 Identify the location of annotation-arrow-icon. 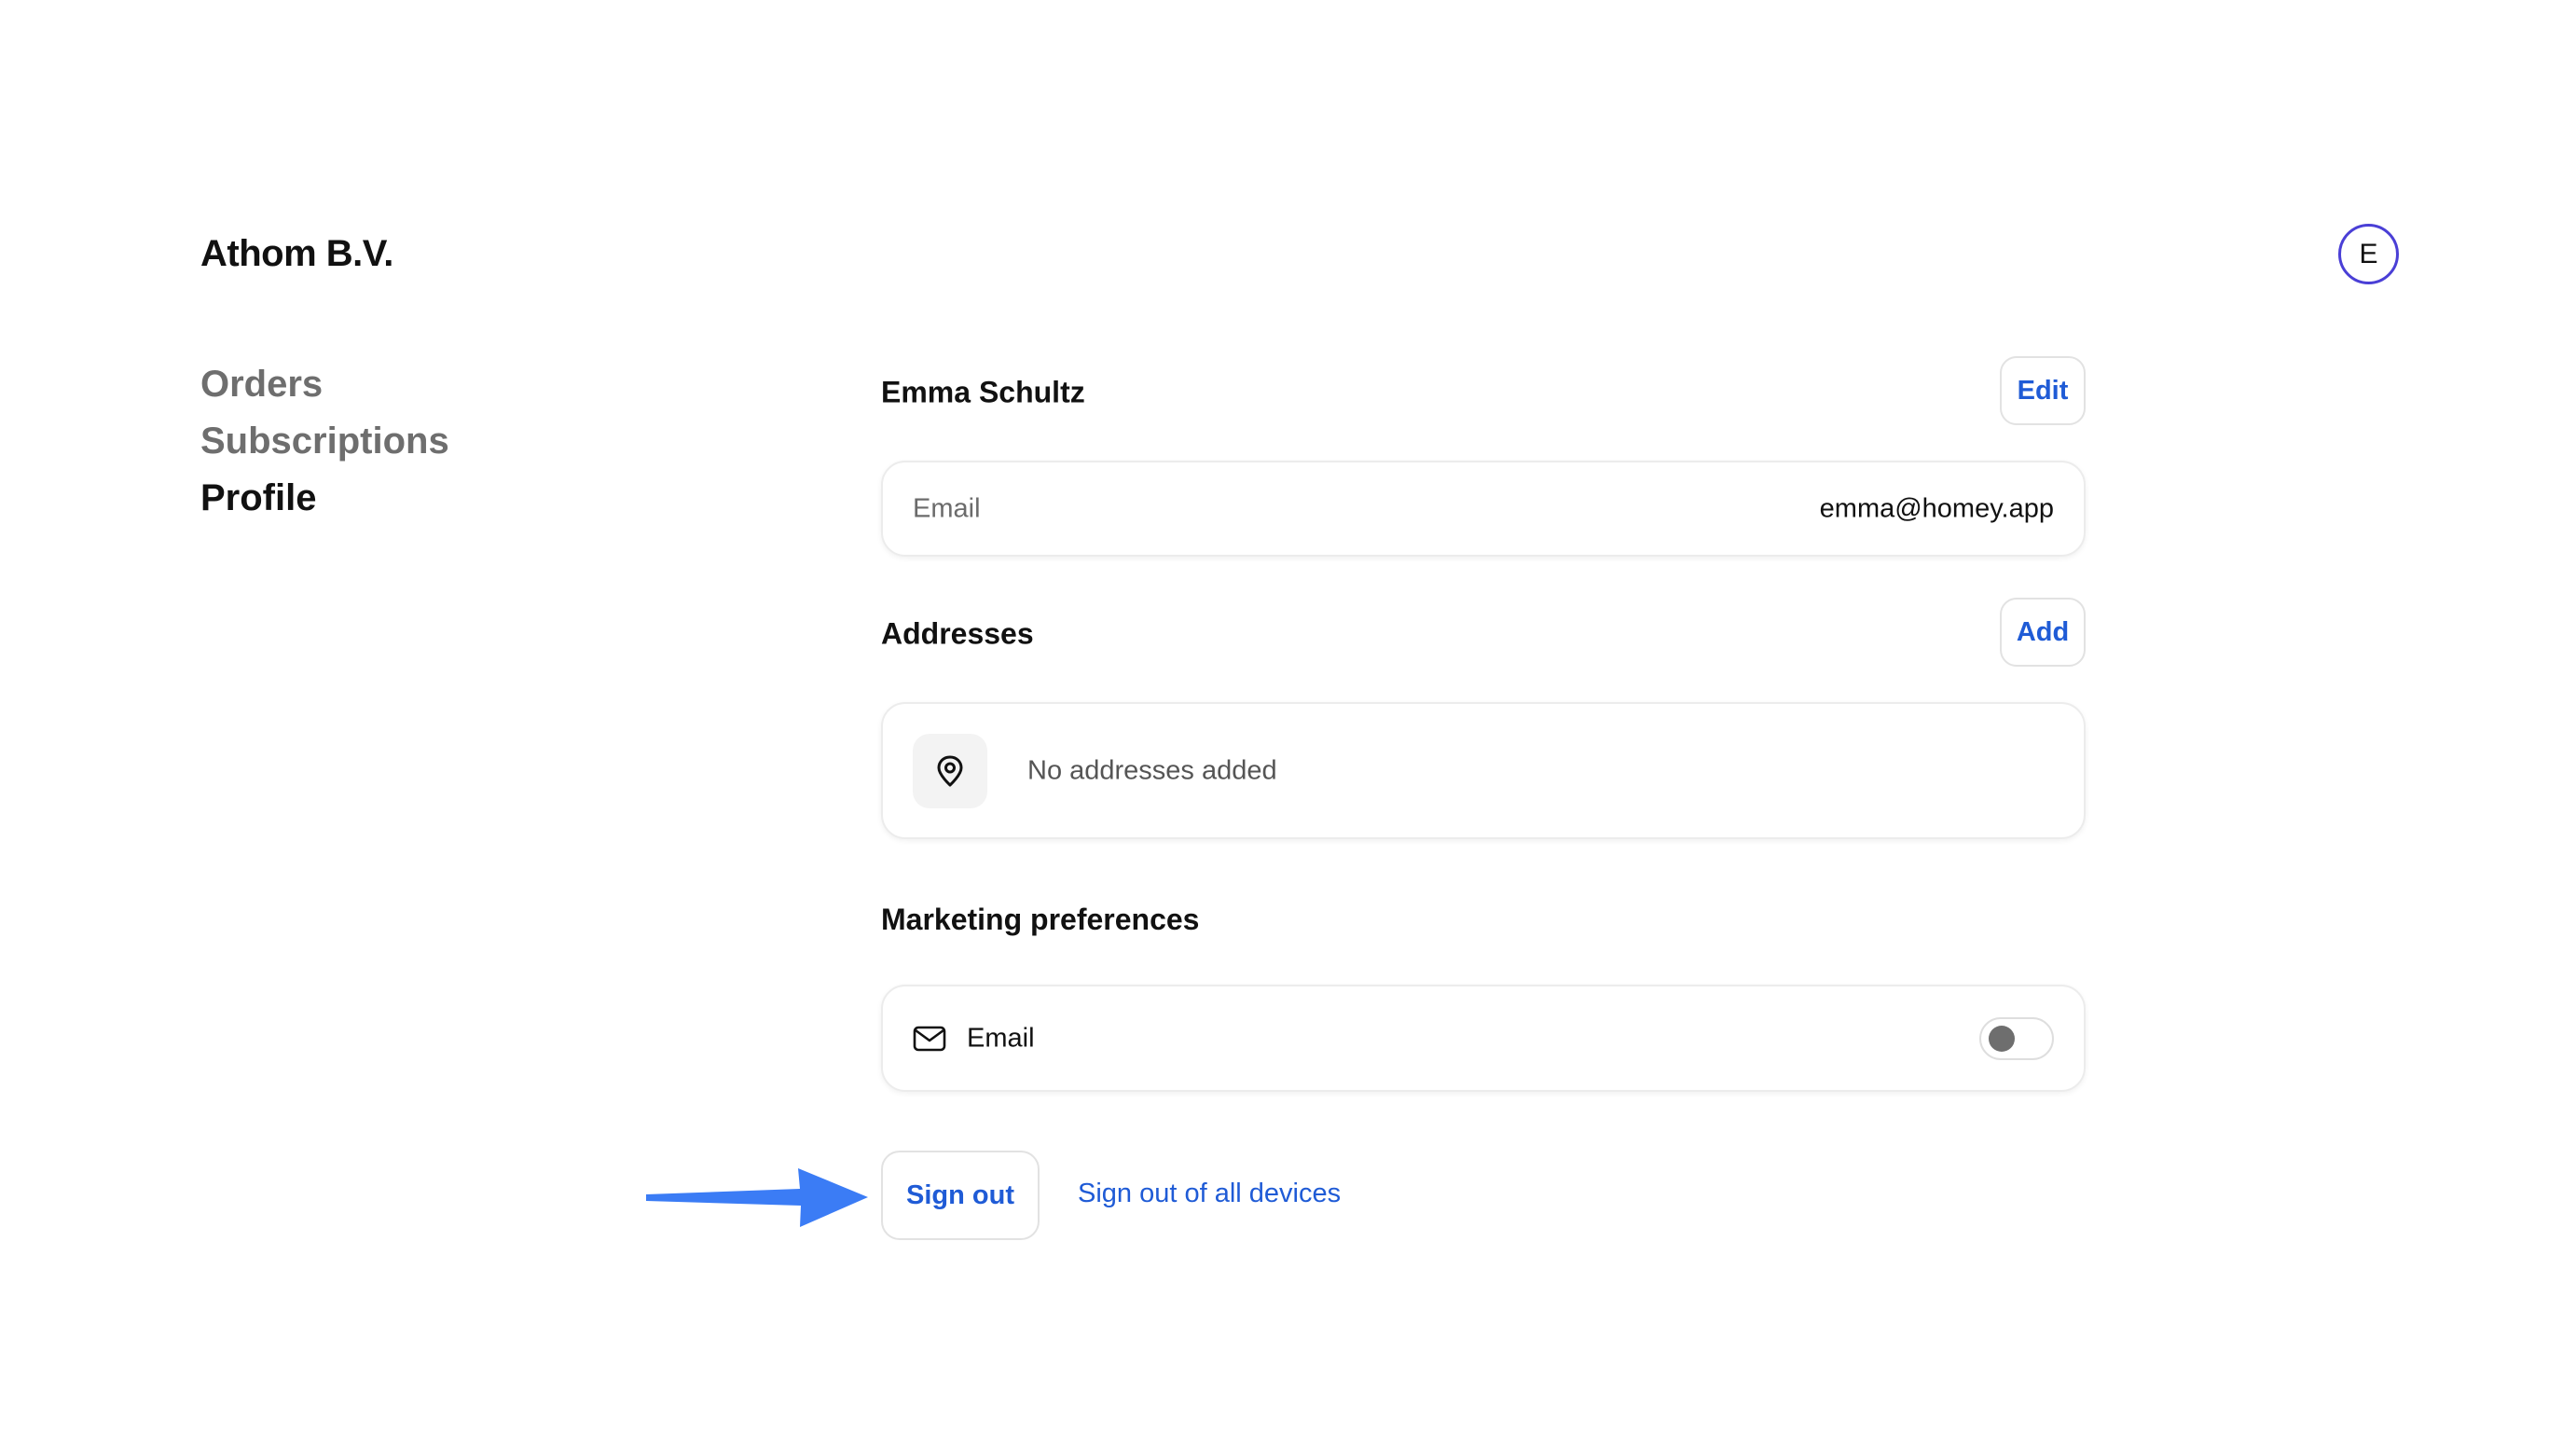
(757, 1197).